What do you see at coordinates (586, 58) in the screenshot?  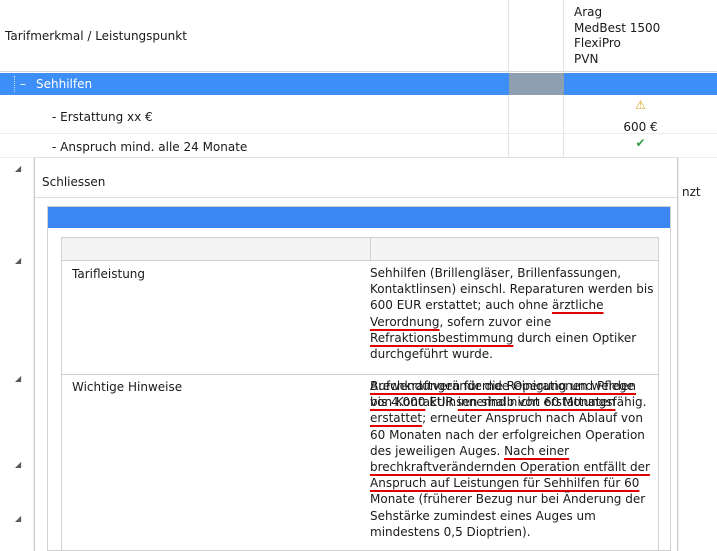 I see `column-line: PVN` at bounding box center [586, 58].